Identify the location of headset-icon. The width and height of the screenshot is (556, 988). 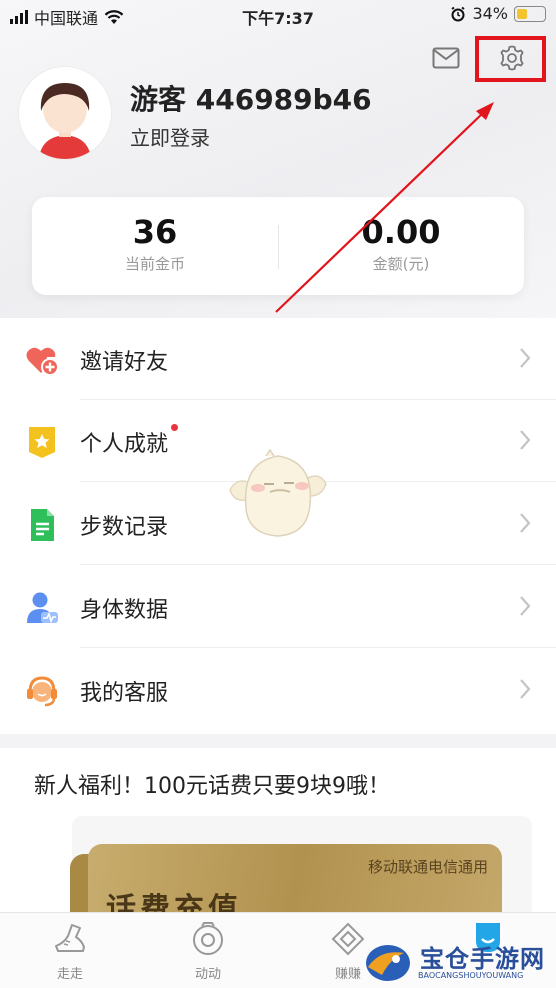
(42, 691).